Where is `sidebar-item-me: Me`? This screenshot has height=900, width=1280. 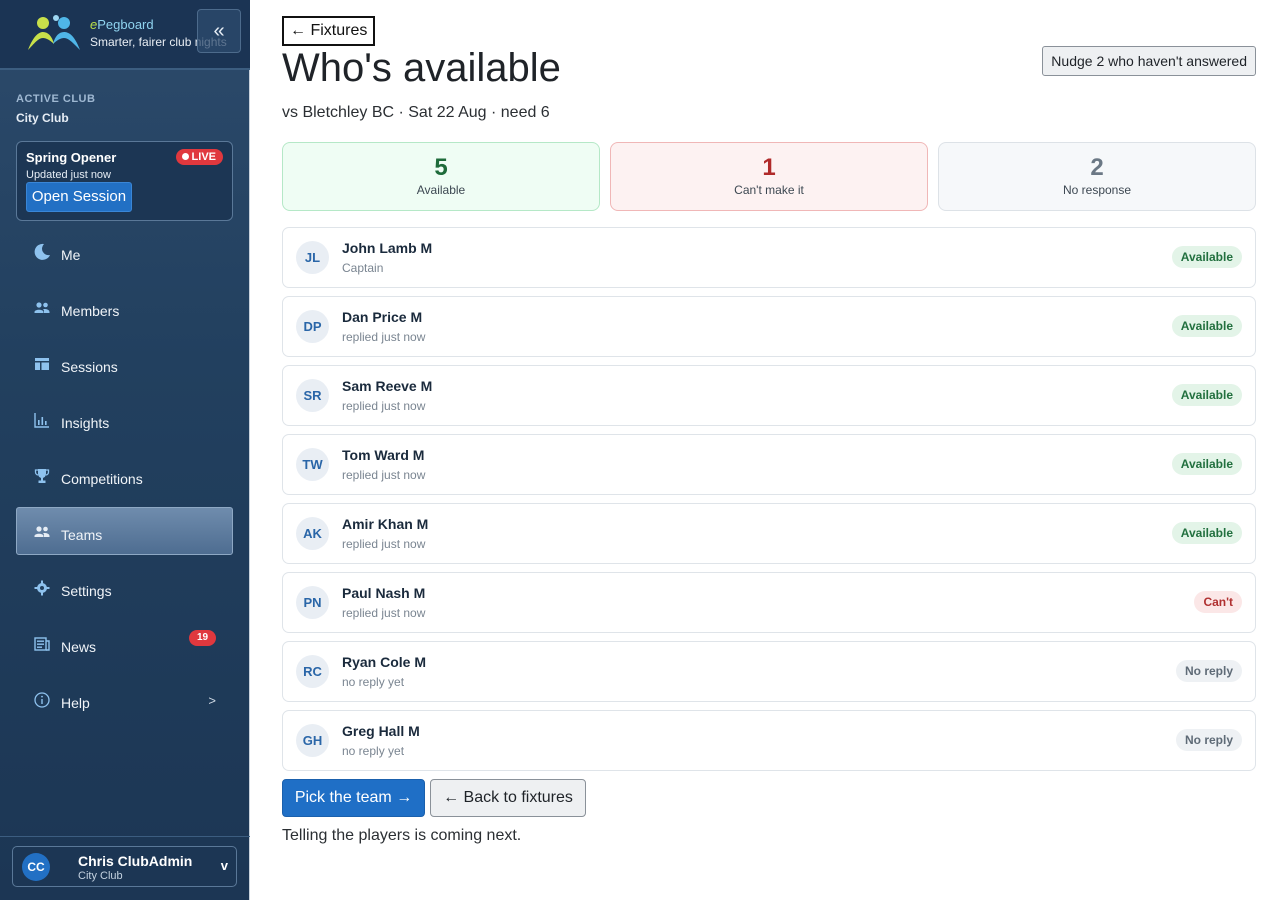
sidebar-item-me: Me is located at coordinates (124, 251).